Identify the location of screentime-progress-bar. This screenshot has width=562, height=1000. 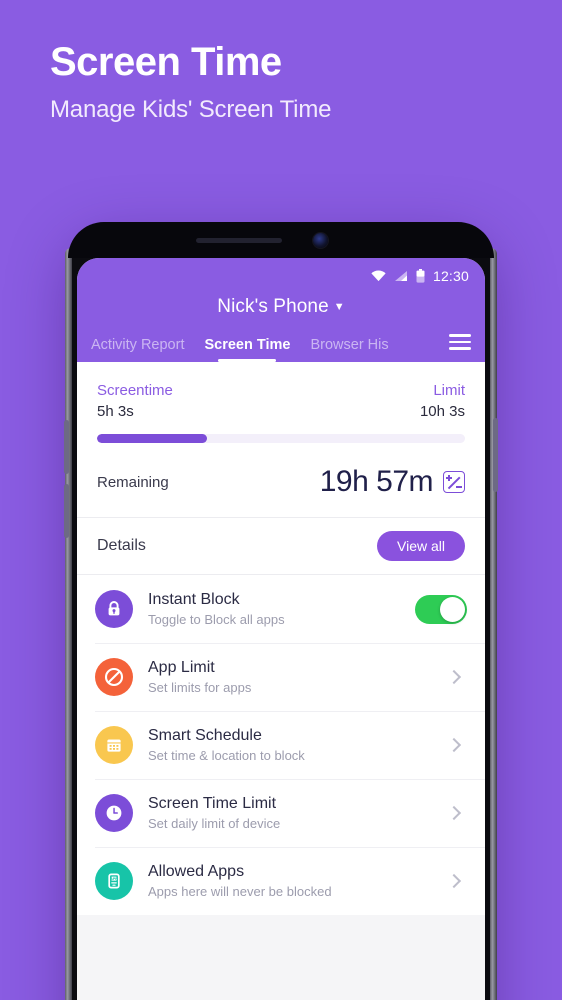
(281, 438).